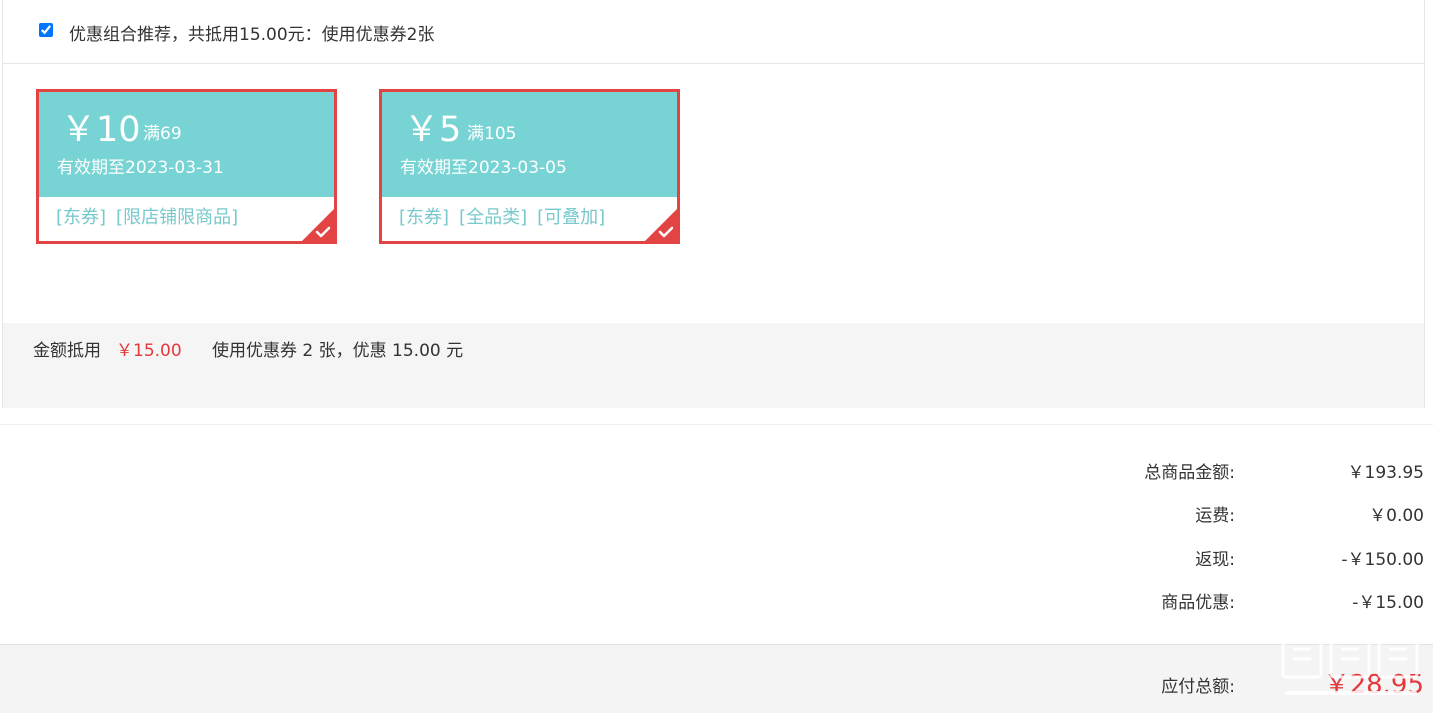 The image size is (1433, 713). What do you see at coordinates (149, 351) in the screenshot?
I see `summary-amount: ￥15.00` at bounding box center [149, 351].